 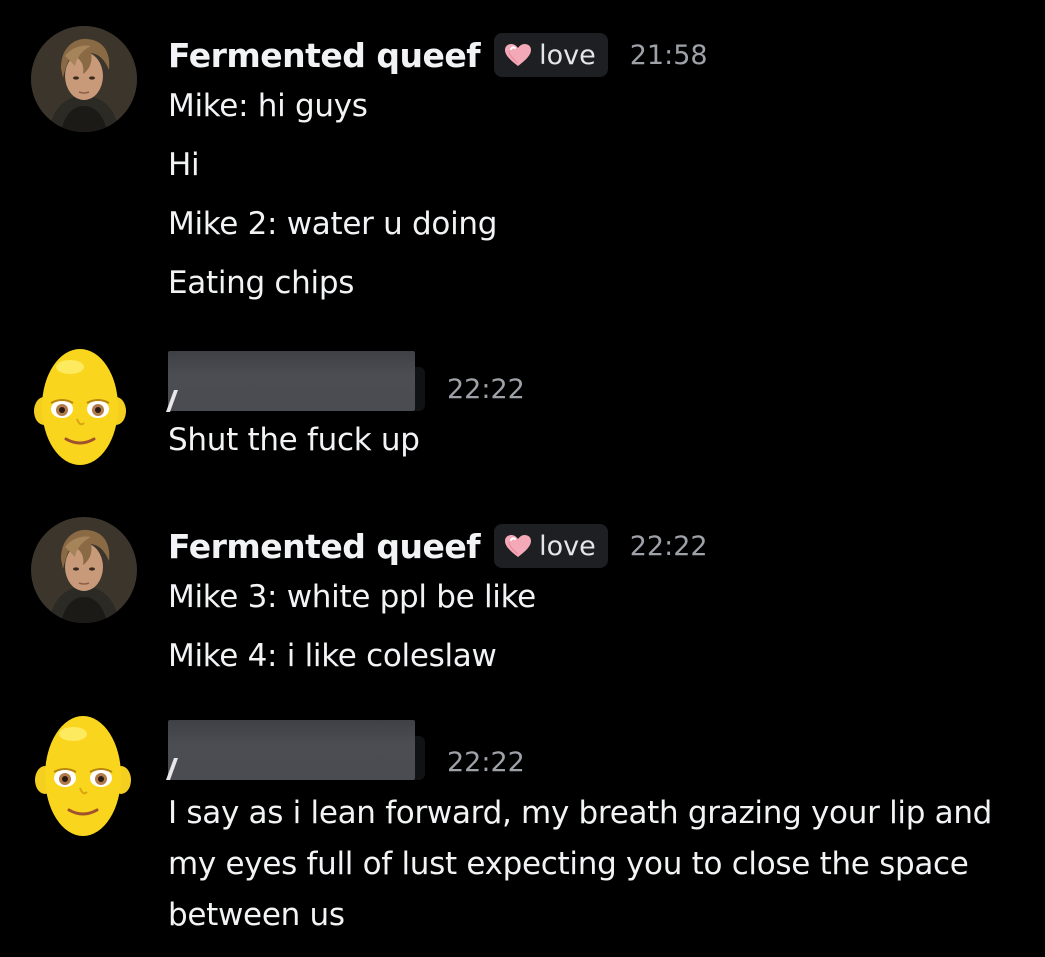 I want to click on message-header: Fermented queef love 21:58, so click(x=438, y=55).